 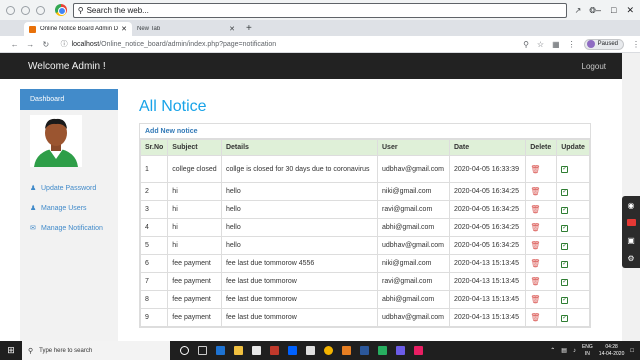 What do you see at coordinates (256, 350) in the screenshot?
I see `store-icon` at bounding box center [256, 350].